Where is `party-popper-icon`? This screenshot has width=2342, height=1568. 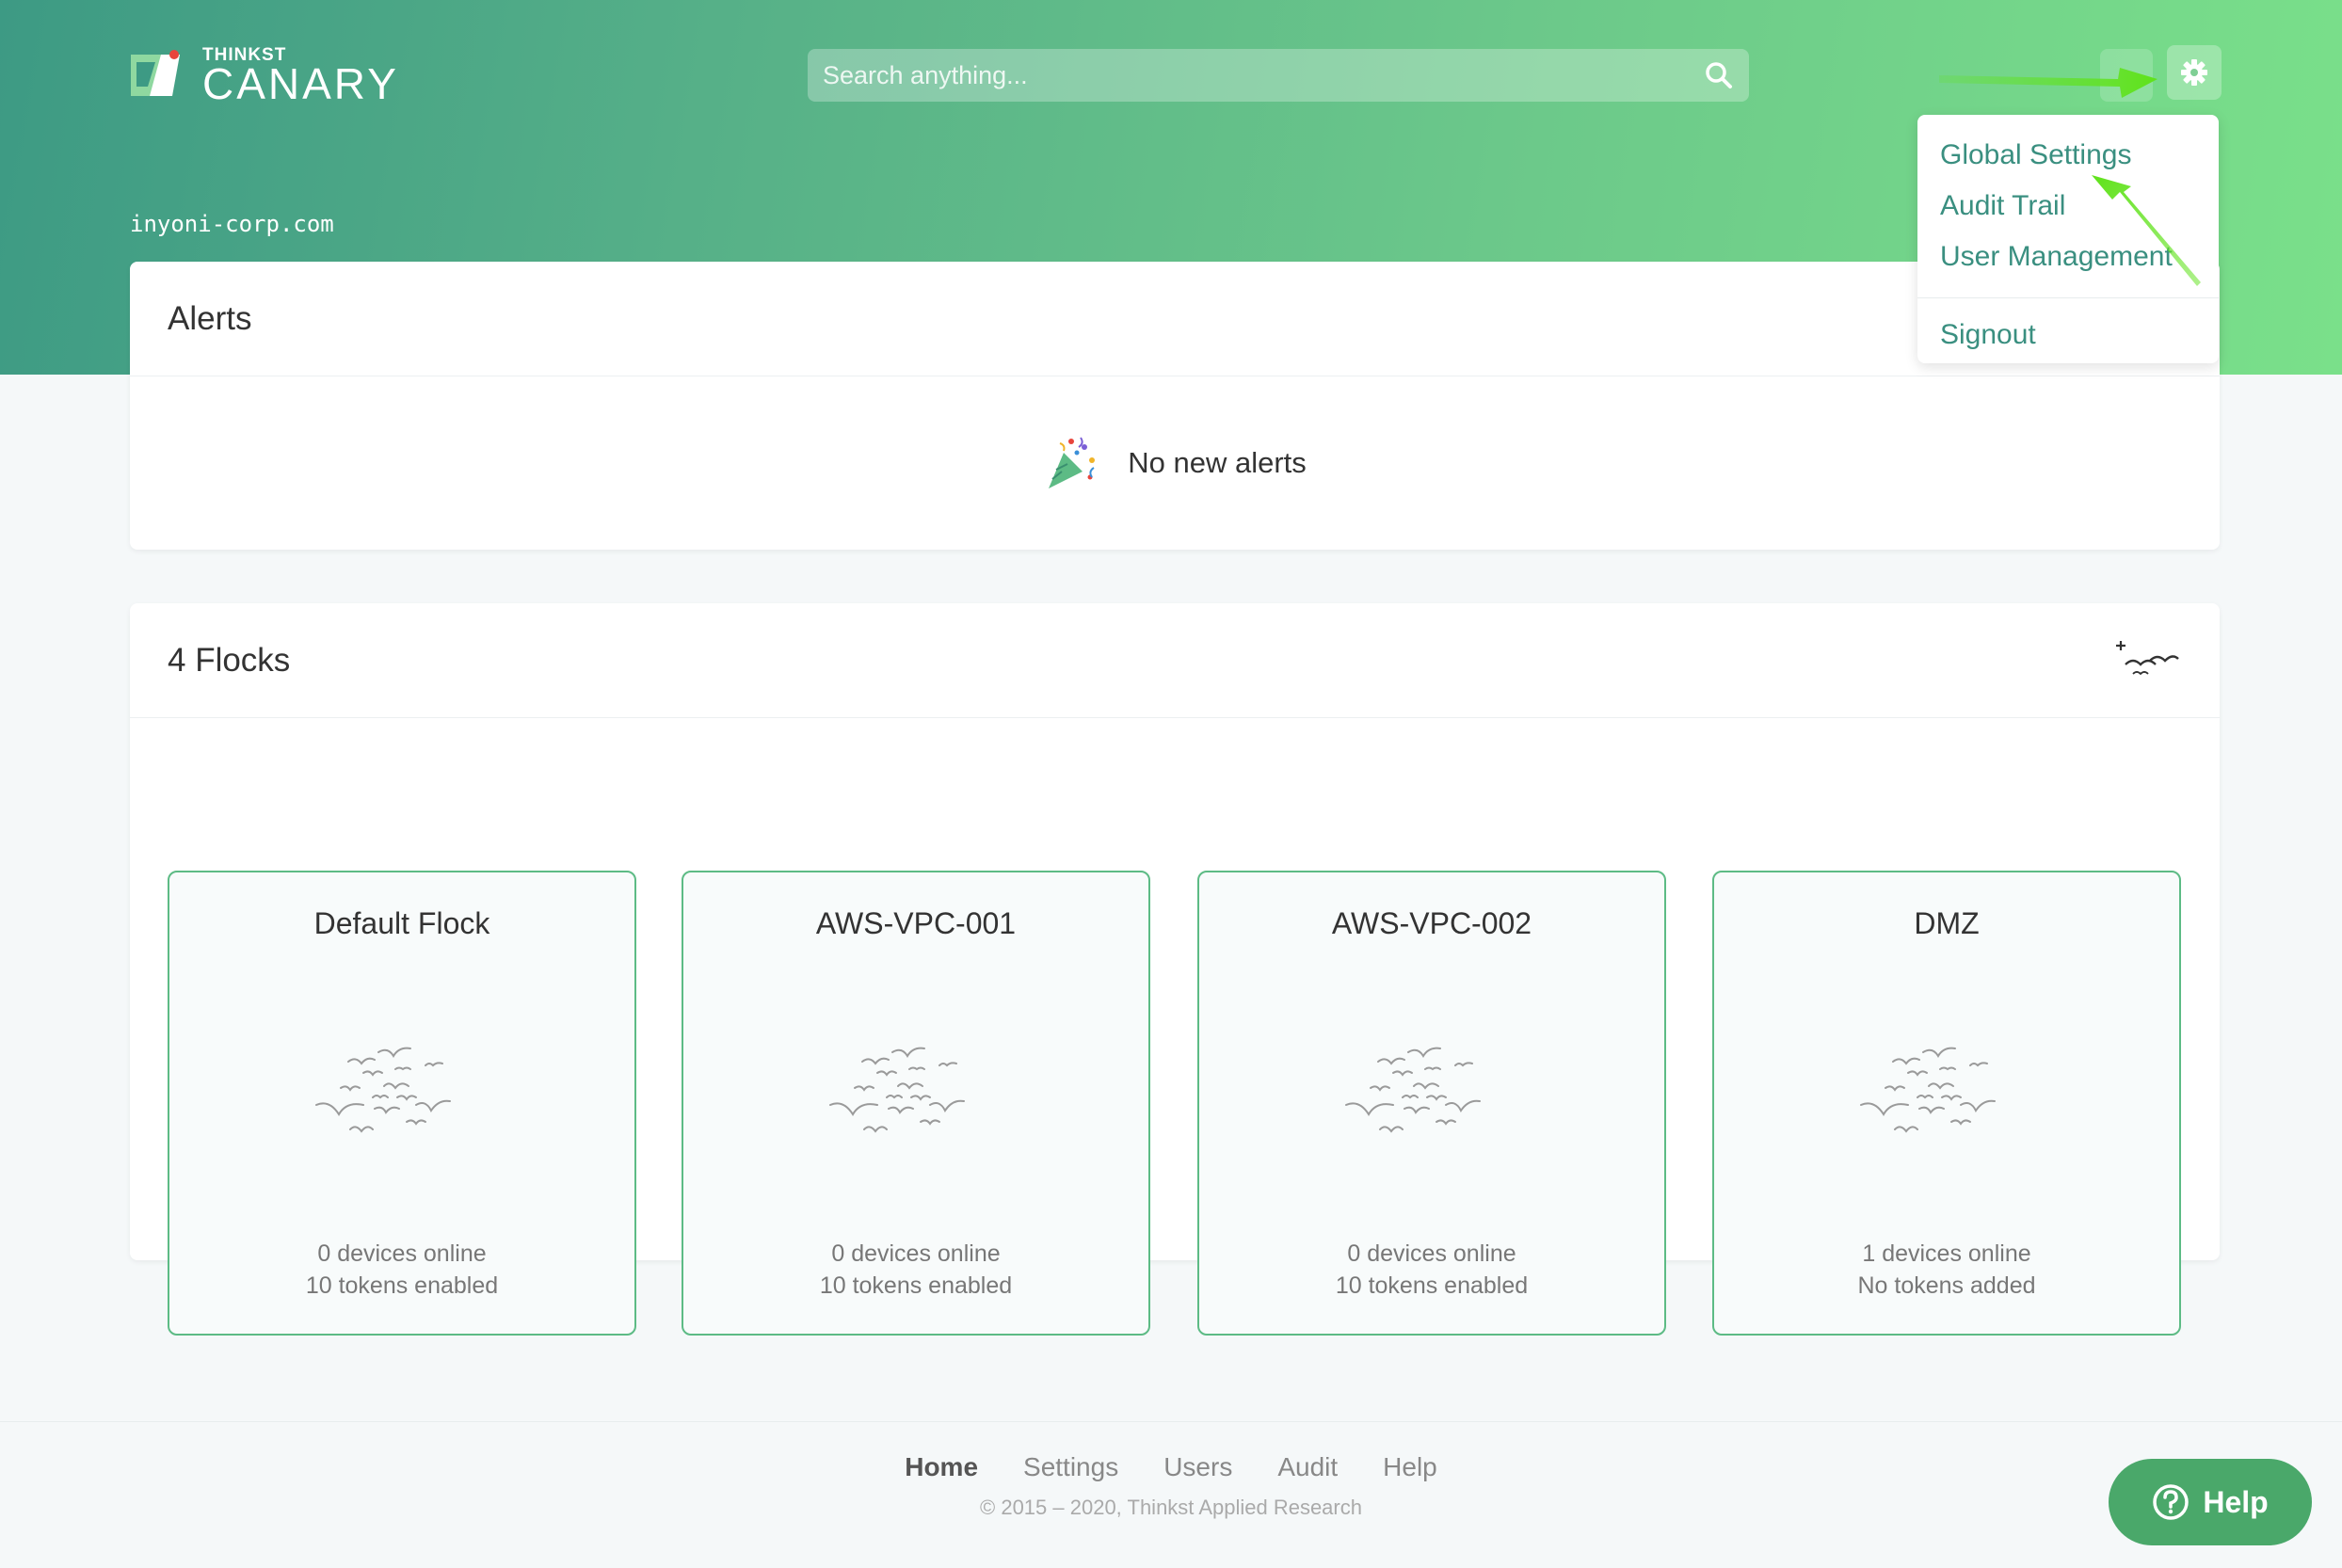
party-popper-icon is located at coordinates (1072, 462).